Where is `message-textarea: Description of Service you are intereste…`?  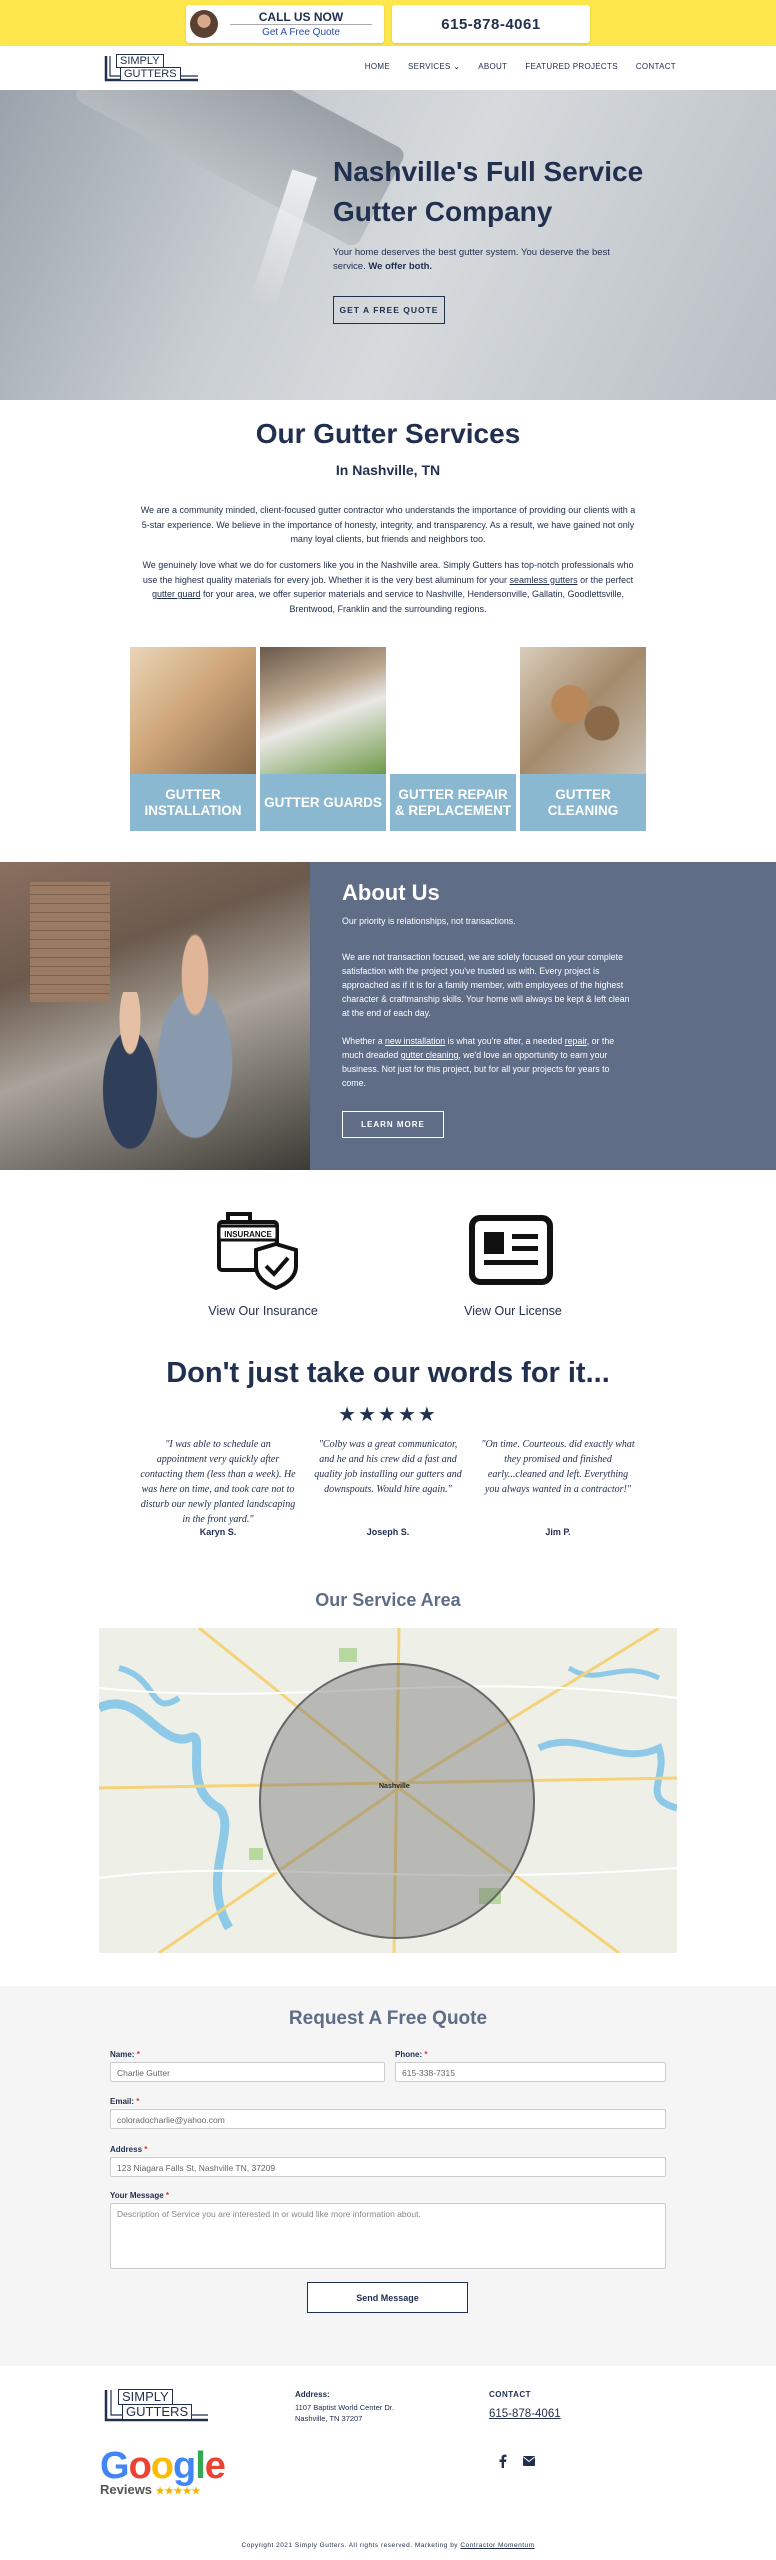
message-textarea: Description of Service you are intereste… is located at coordinates (388, 2236).